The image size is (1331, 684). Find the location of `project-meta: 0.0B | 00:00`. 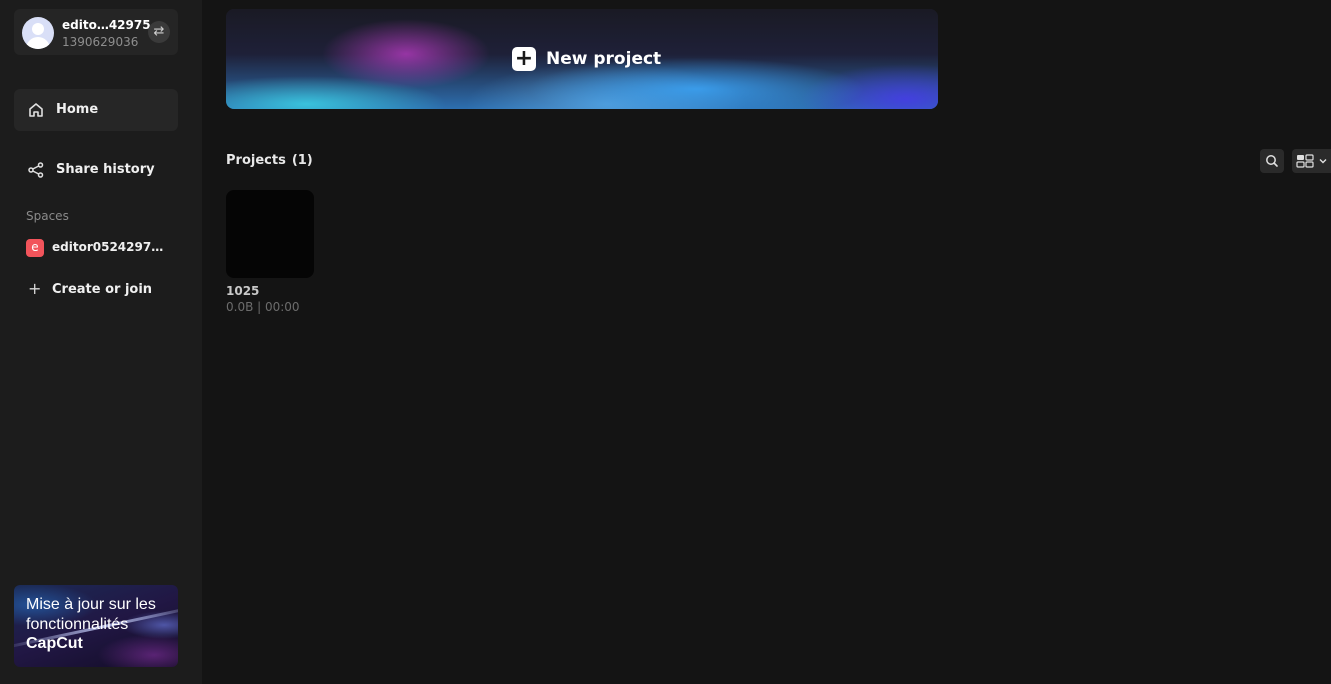

project-meta: 0.0B | 00:00 is located at coordinates (263, 307).